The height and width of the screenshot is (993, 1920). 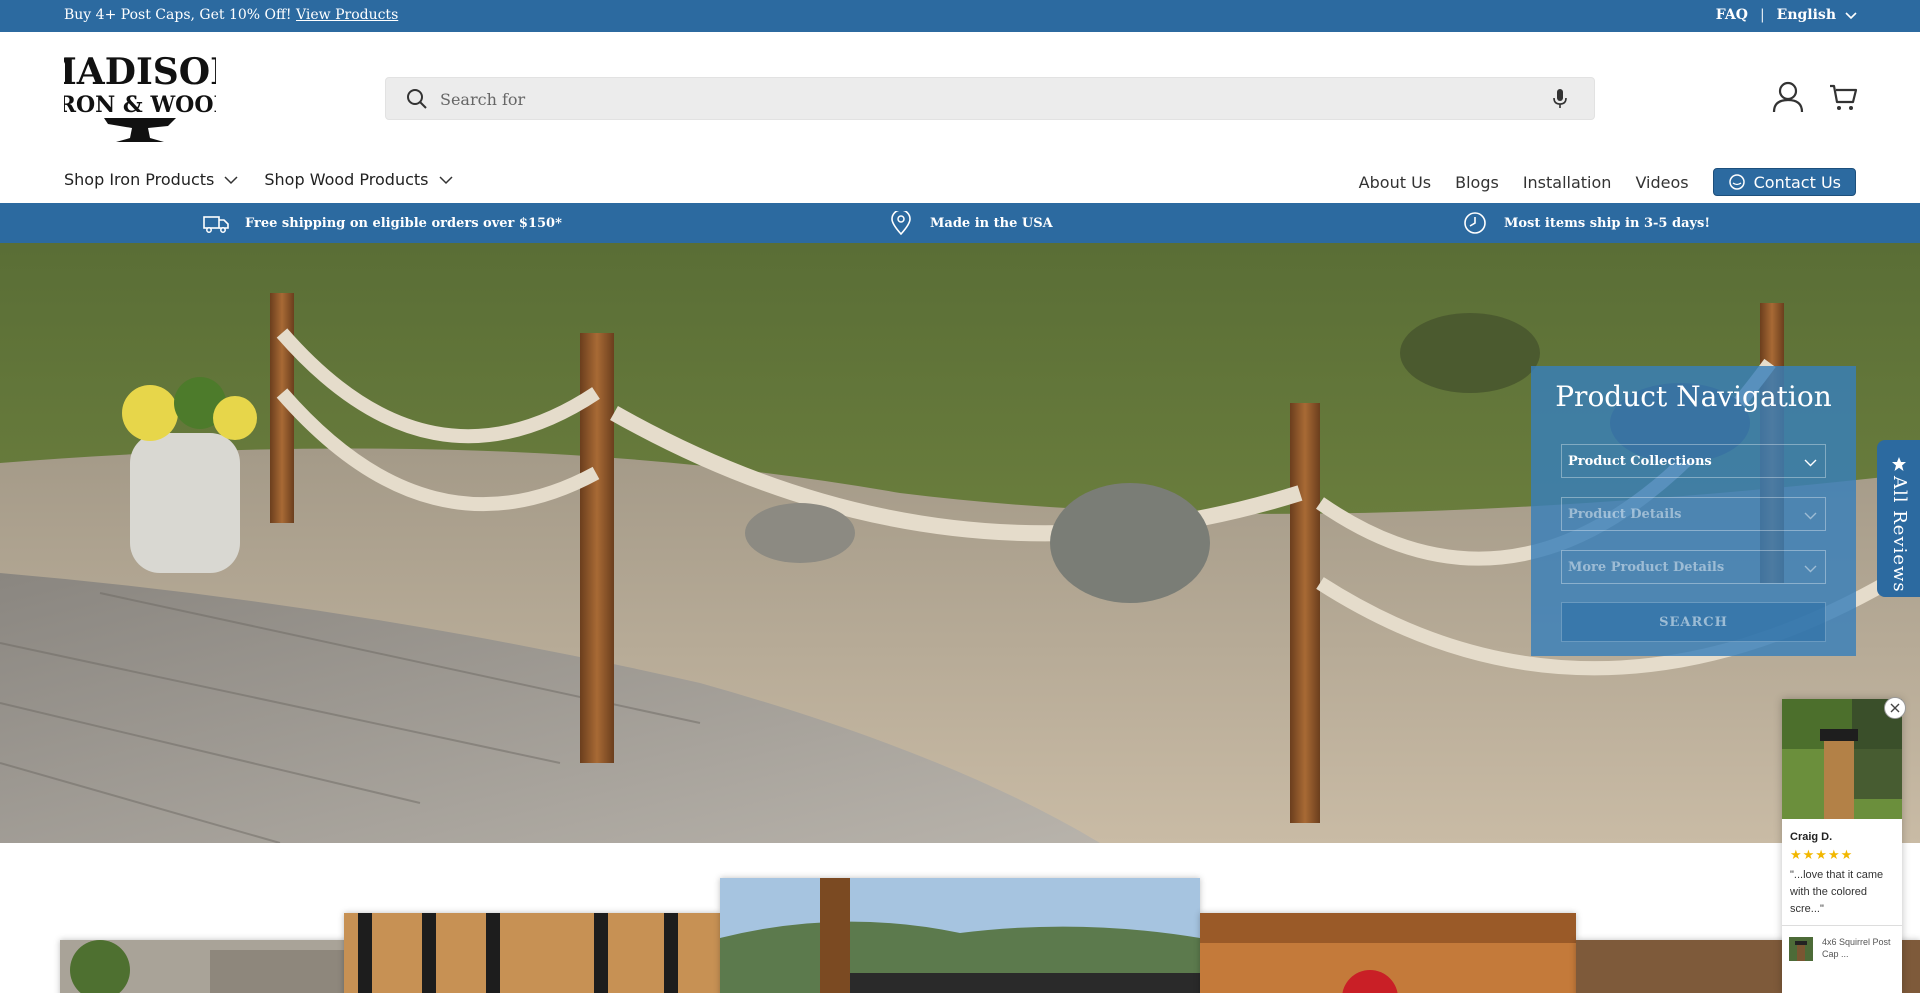 I want to click on product-search-label: SEARCH, so click(x=1693, y=622).